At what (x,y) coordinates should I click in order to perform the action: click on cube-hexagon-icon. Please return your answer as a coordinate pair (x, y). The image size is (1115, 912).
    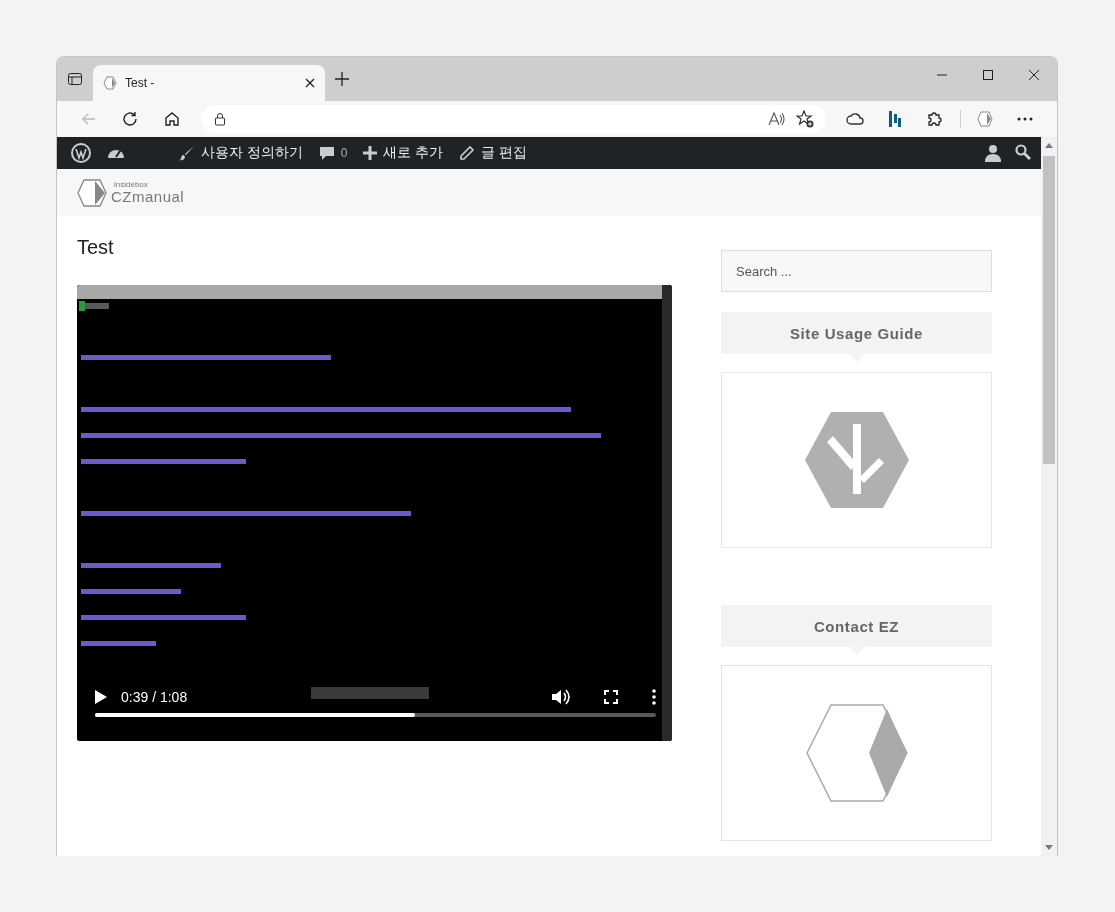
    Looking at the image, I should click on (856, 753).